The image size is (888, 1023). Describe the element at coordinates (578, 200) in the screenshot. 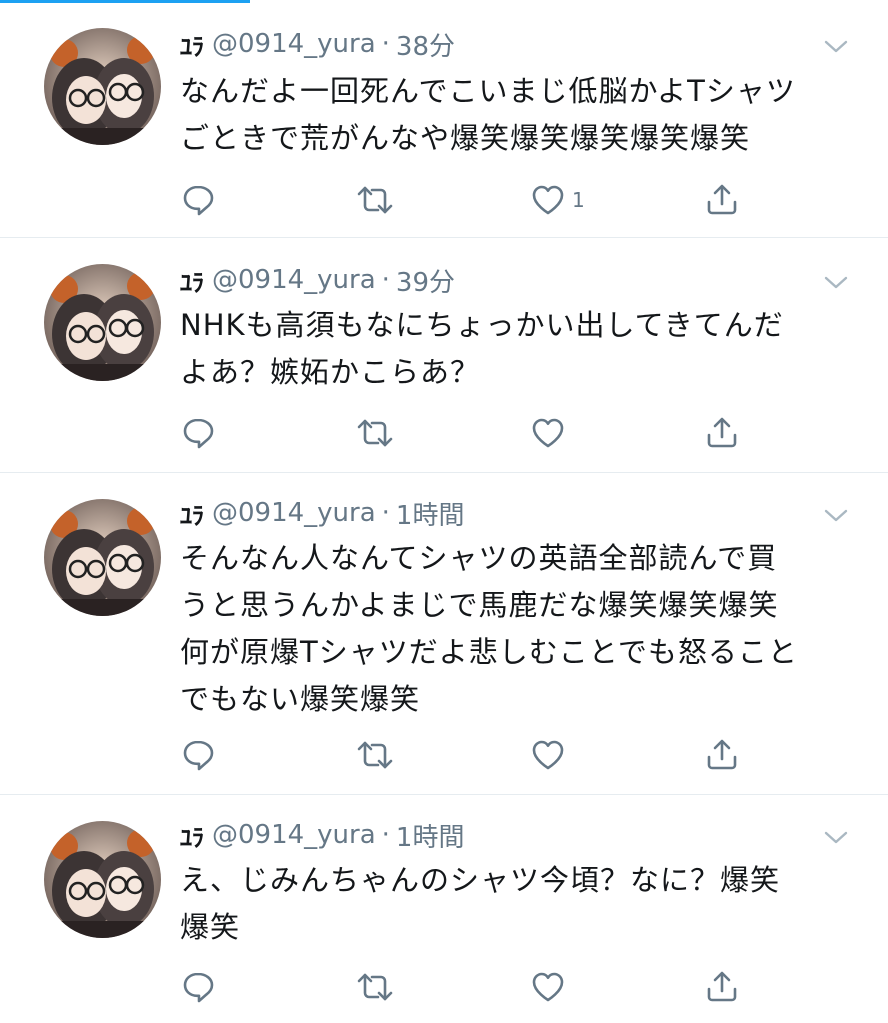

I see `like-count: 1` at that location.